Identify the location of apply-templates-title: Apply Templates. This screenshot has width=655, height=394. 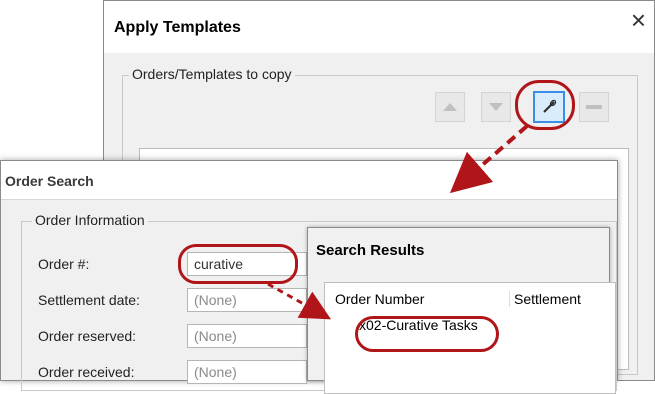
(177, 27).